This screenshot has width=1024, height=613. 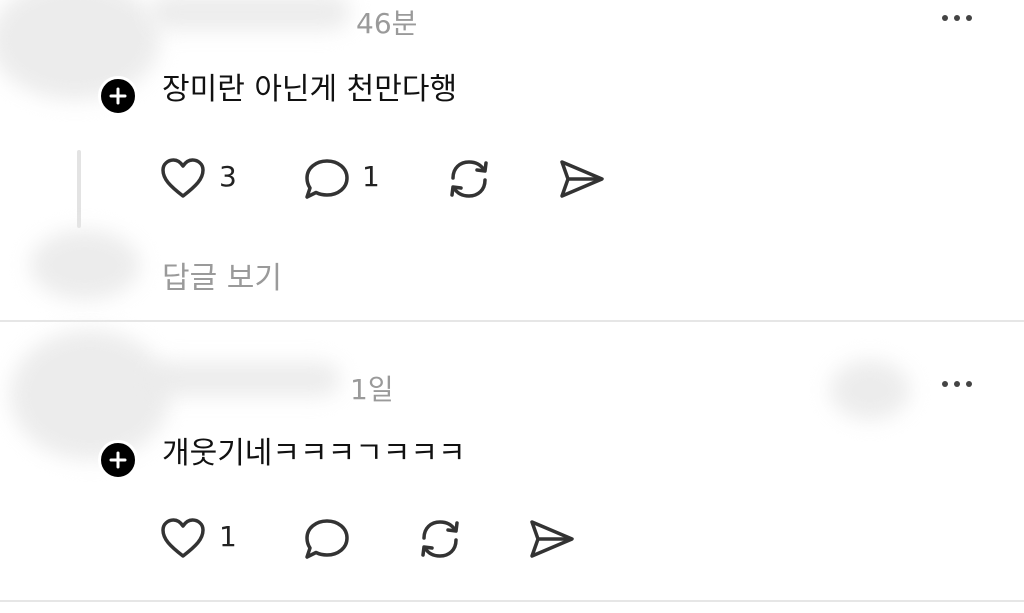 What do you see at coordinates (228, 176) in the screenshot?
I see `like-count: 3` at bounding box center [228, 176].